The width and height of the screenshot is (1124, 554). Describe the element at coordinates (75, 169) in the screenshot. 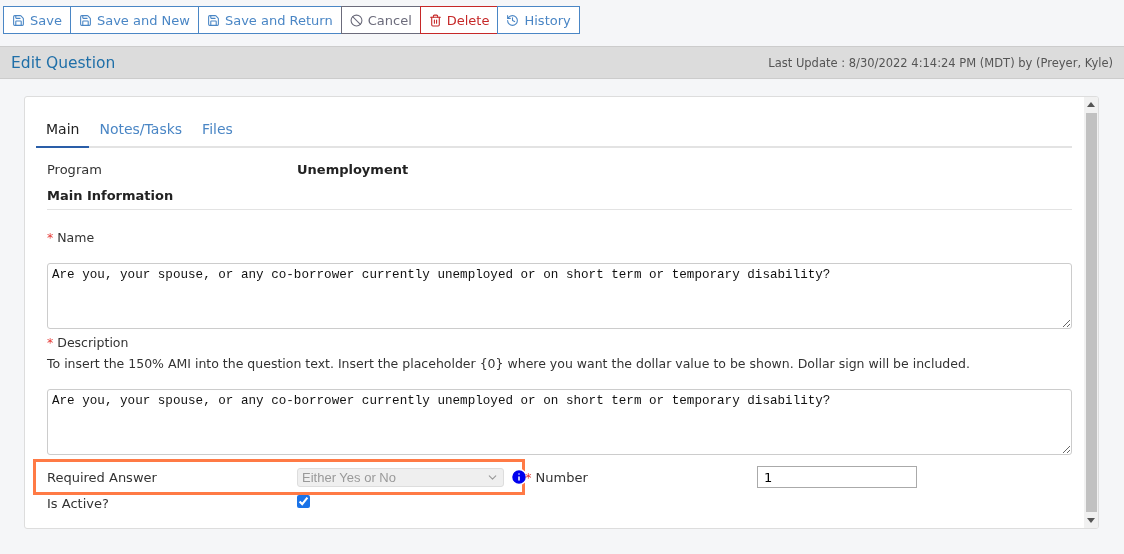

I see `field-label: Program` at that location.